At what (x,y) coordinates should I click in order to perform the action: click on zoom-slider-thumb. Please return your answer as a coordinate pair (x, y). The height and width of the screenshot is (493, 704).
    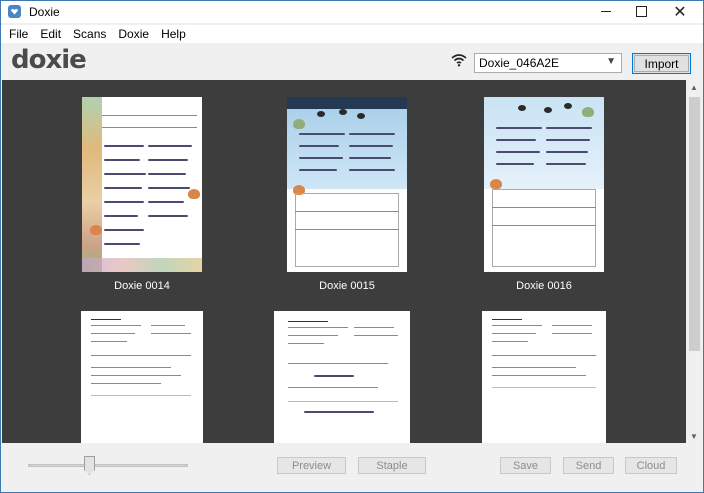
    Looking at the image, I should click on (89, 465).